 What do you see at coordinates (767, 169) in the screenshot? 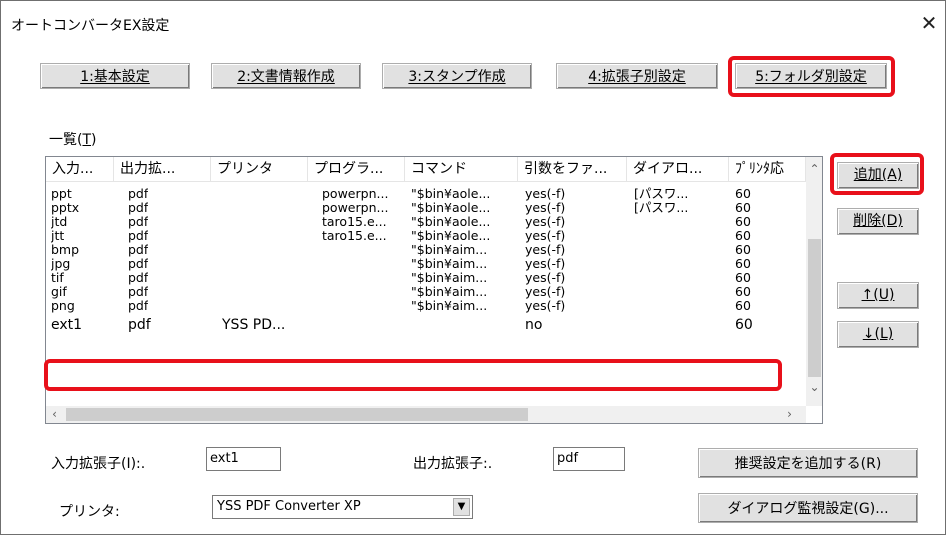
I see `column-header-timeout: ﾌﾟﾘﾝﾀ応` at bounding box center [767, 169].